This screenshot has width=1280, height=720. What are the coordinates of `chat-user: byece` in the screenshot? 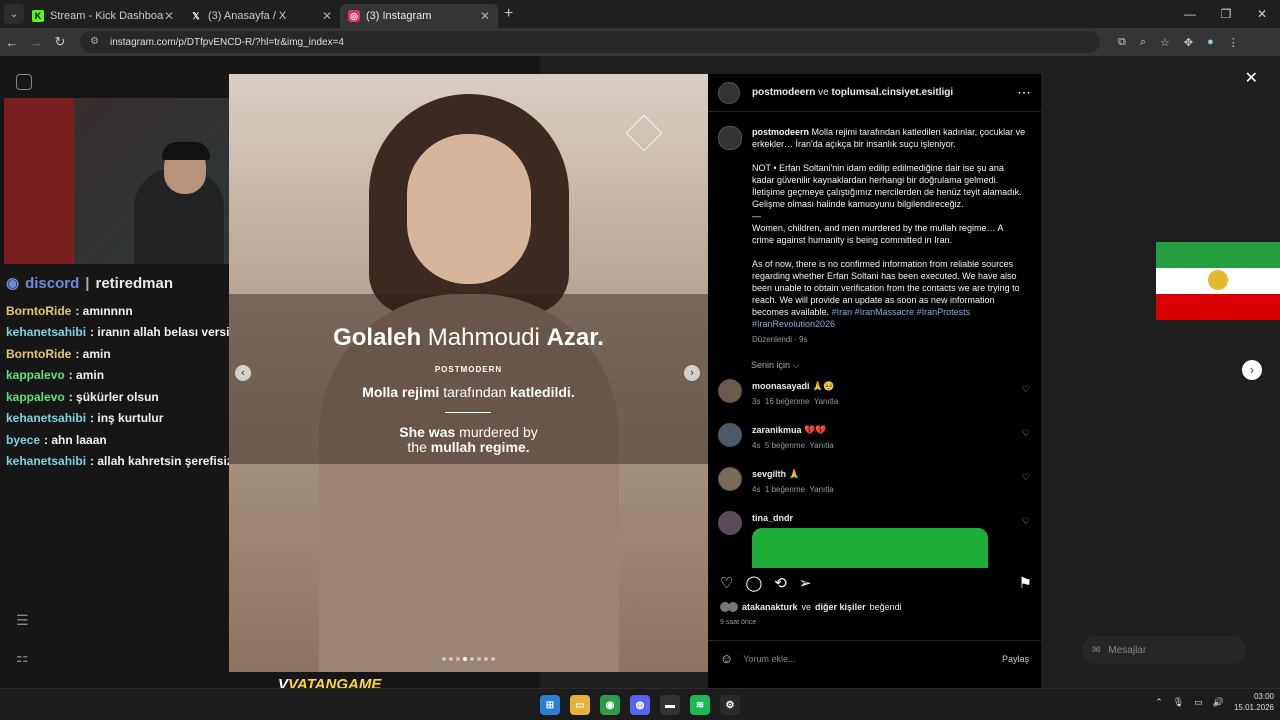 It's located at (23, 439).